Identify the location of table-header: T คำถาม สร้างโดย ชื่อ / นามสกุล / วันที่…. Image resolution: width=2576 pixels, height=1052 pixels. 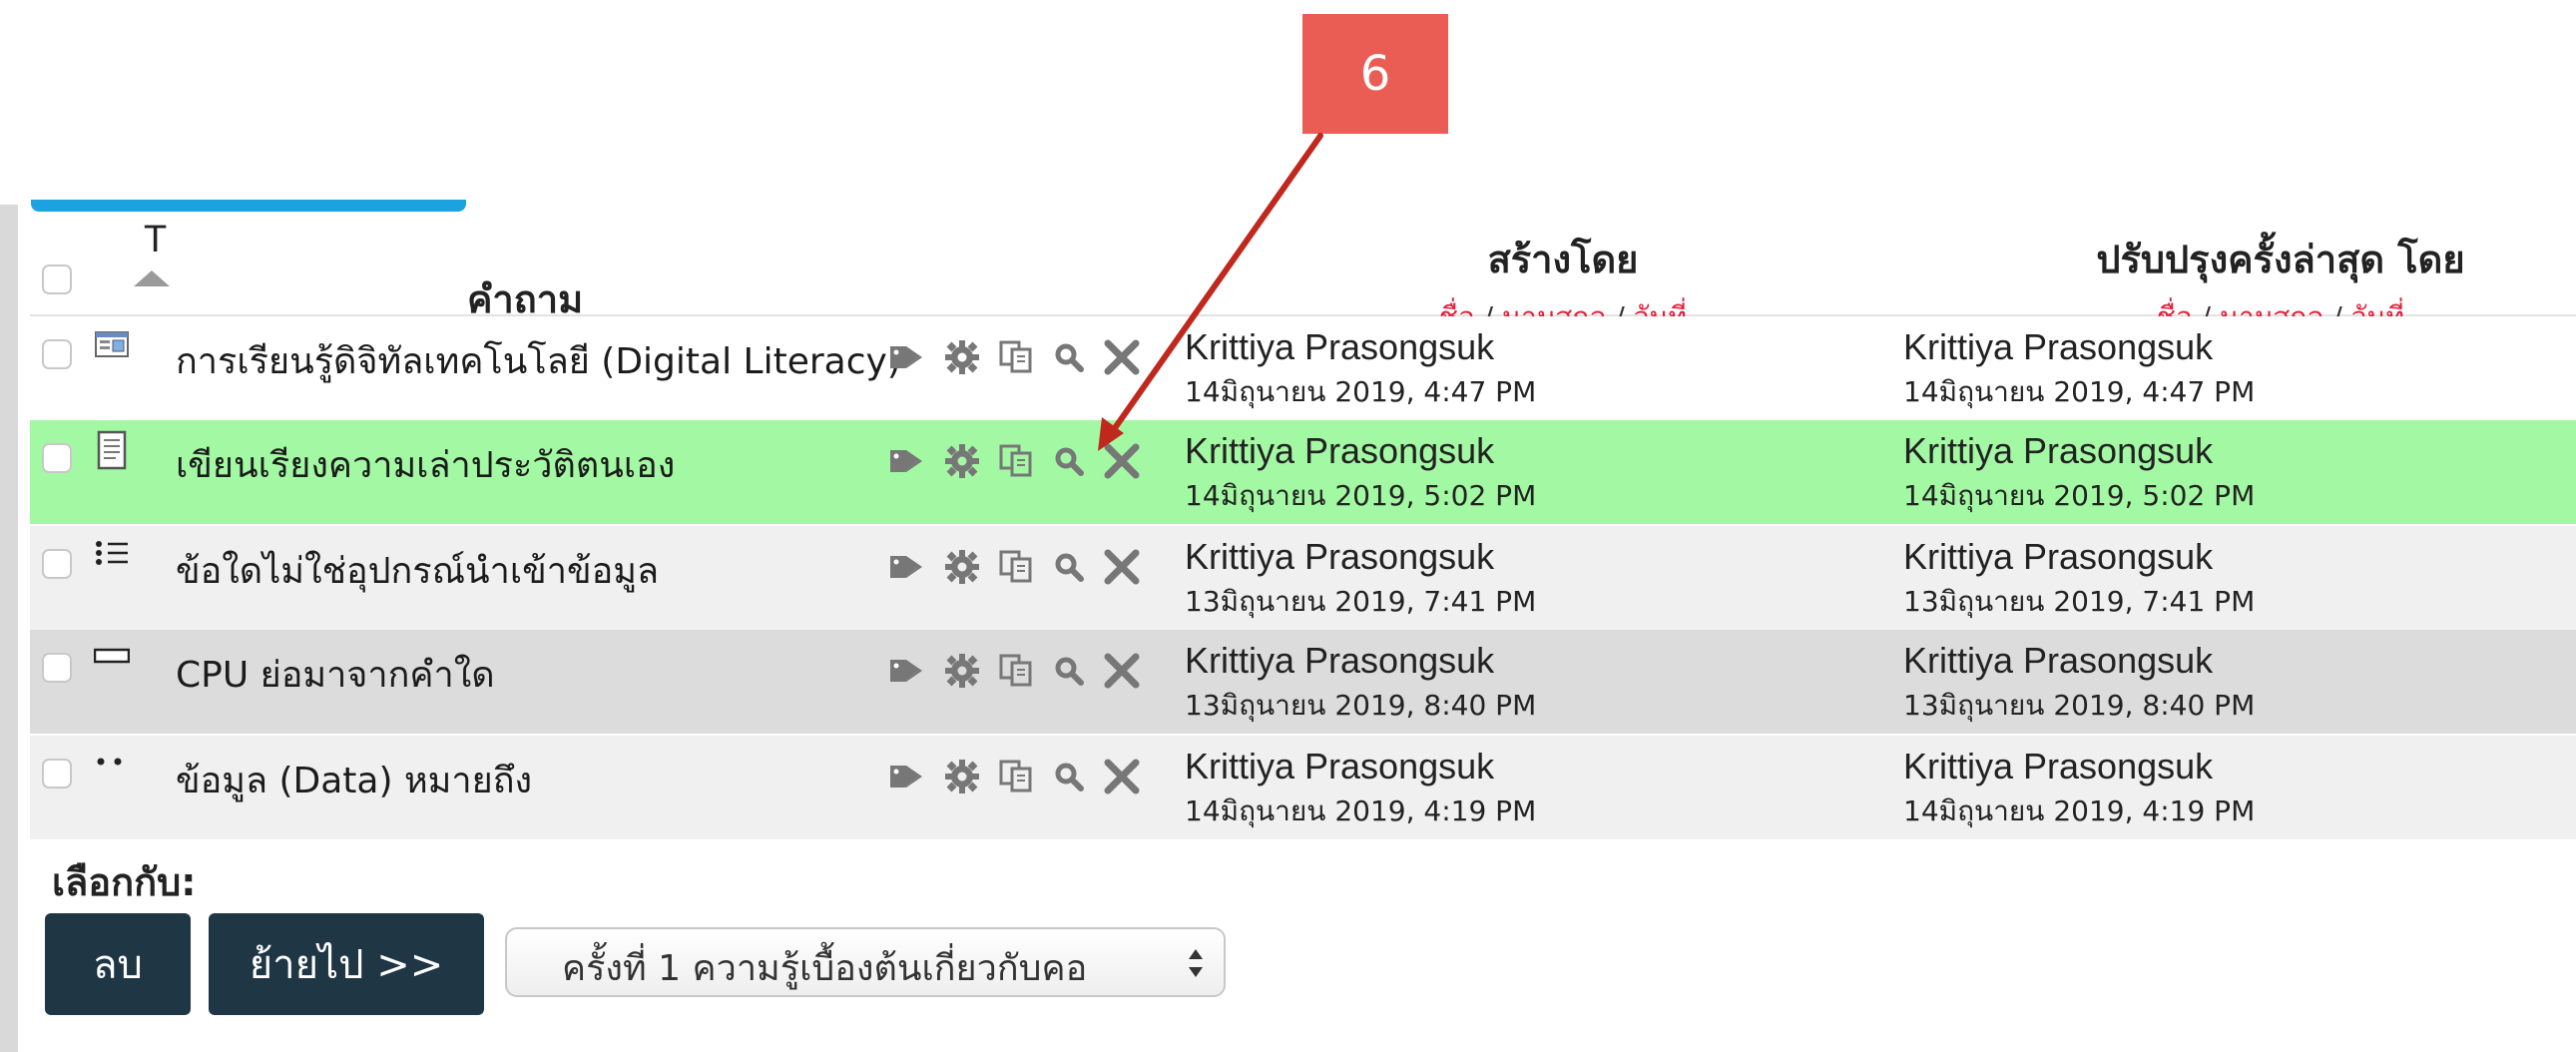
(1303, 269).